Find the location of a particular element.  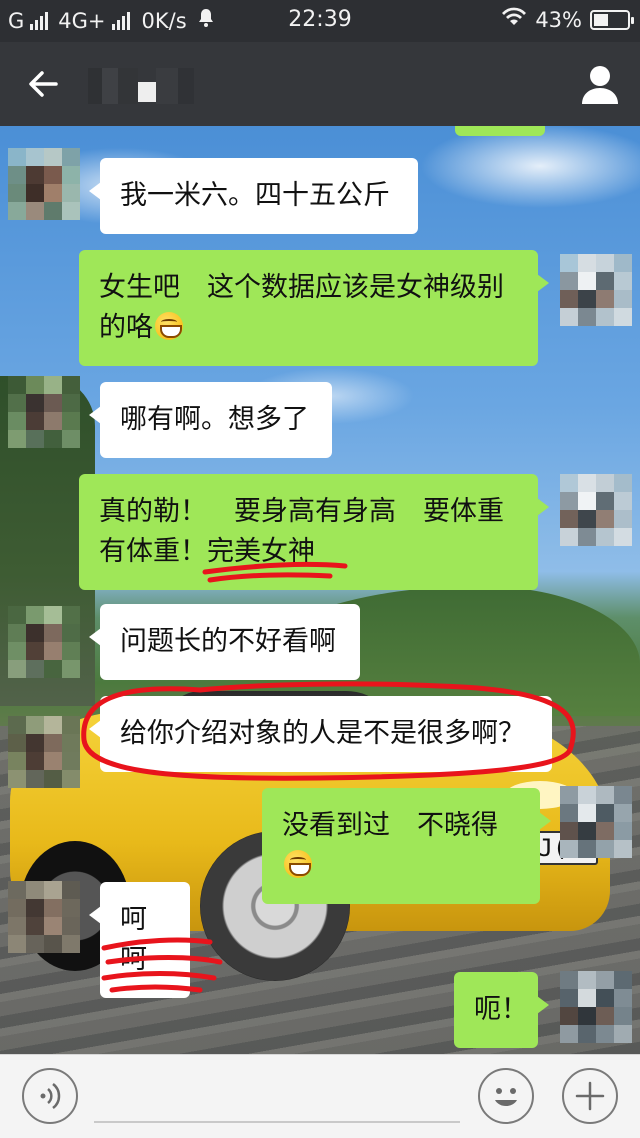

message-text: 我一米六。四十五公斤 is located at coordinates (255, 195).